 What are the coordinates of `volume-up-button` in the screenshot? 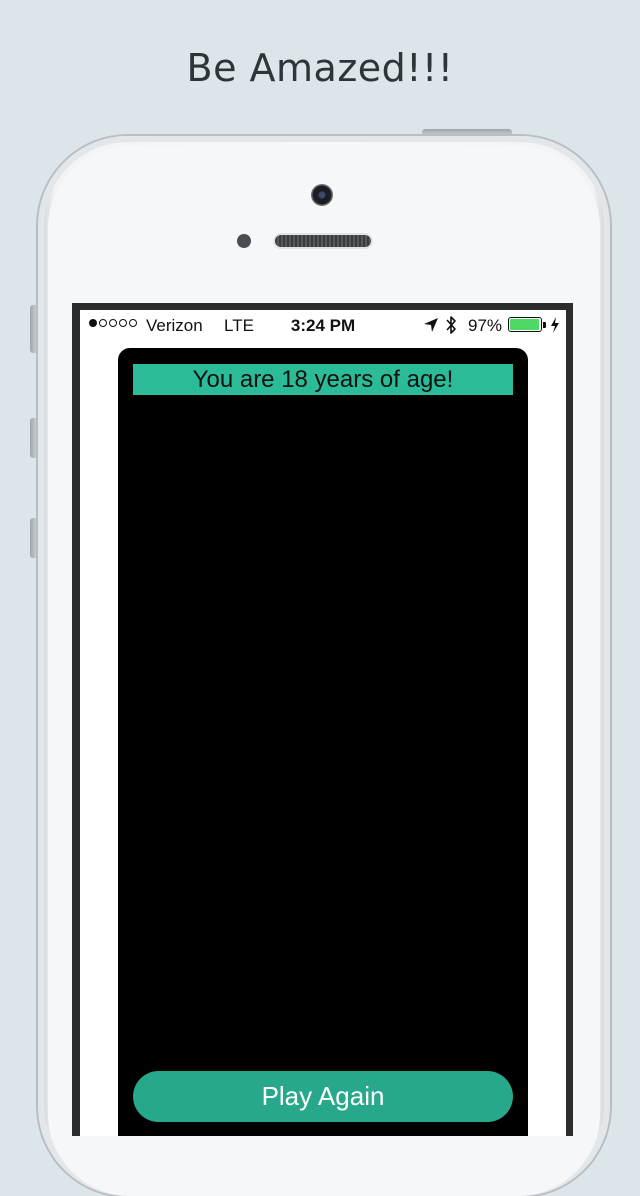 It's located at (34, 438).